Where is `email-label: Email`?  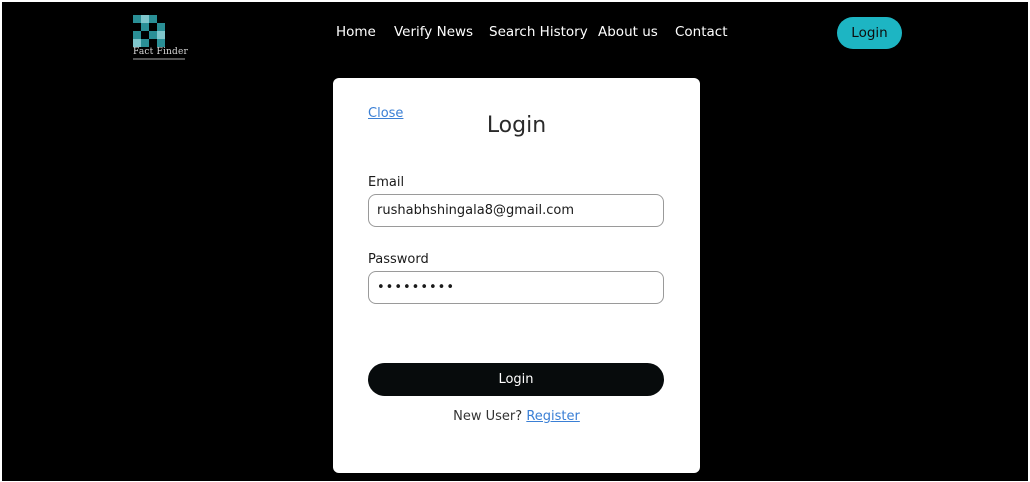
email-label: Email is located at coordinates (386, 182).